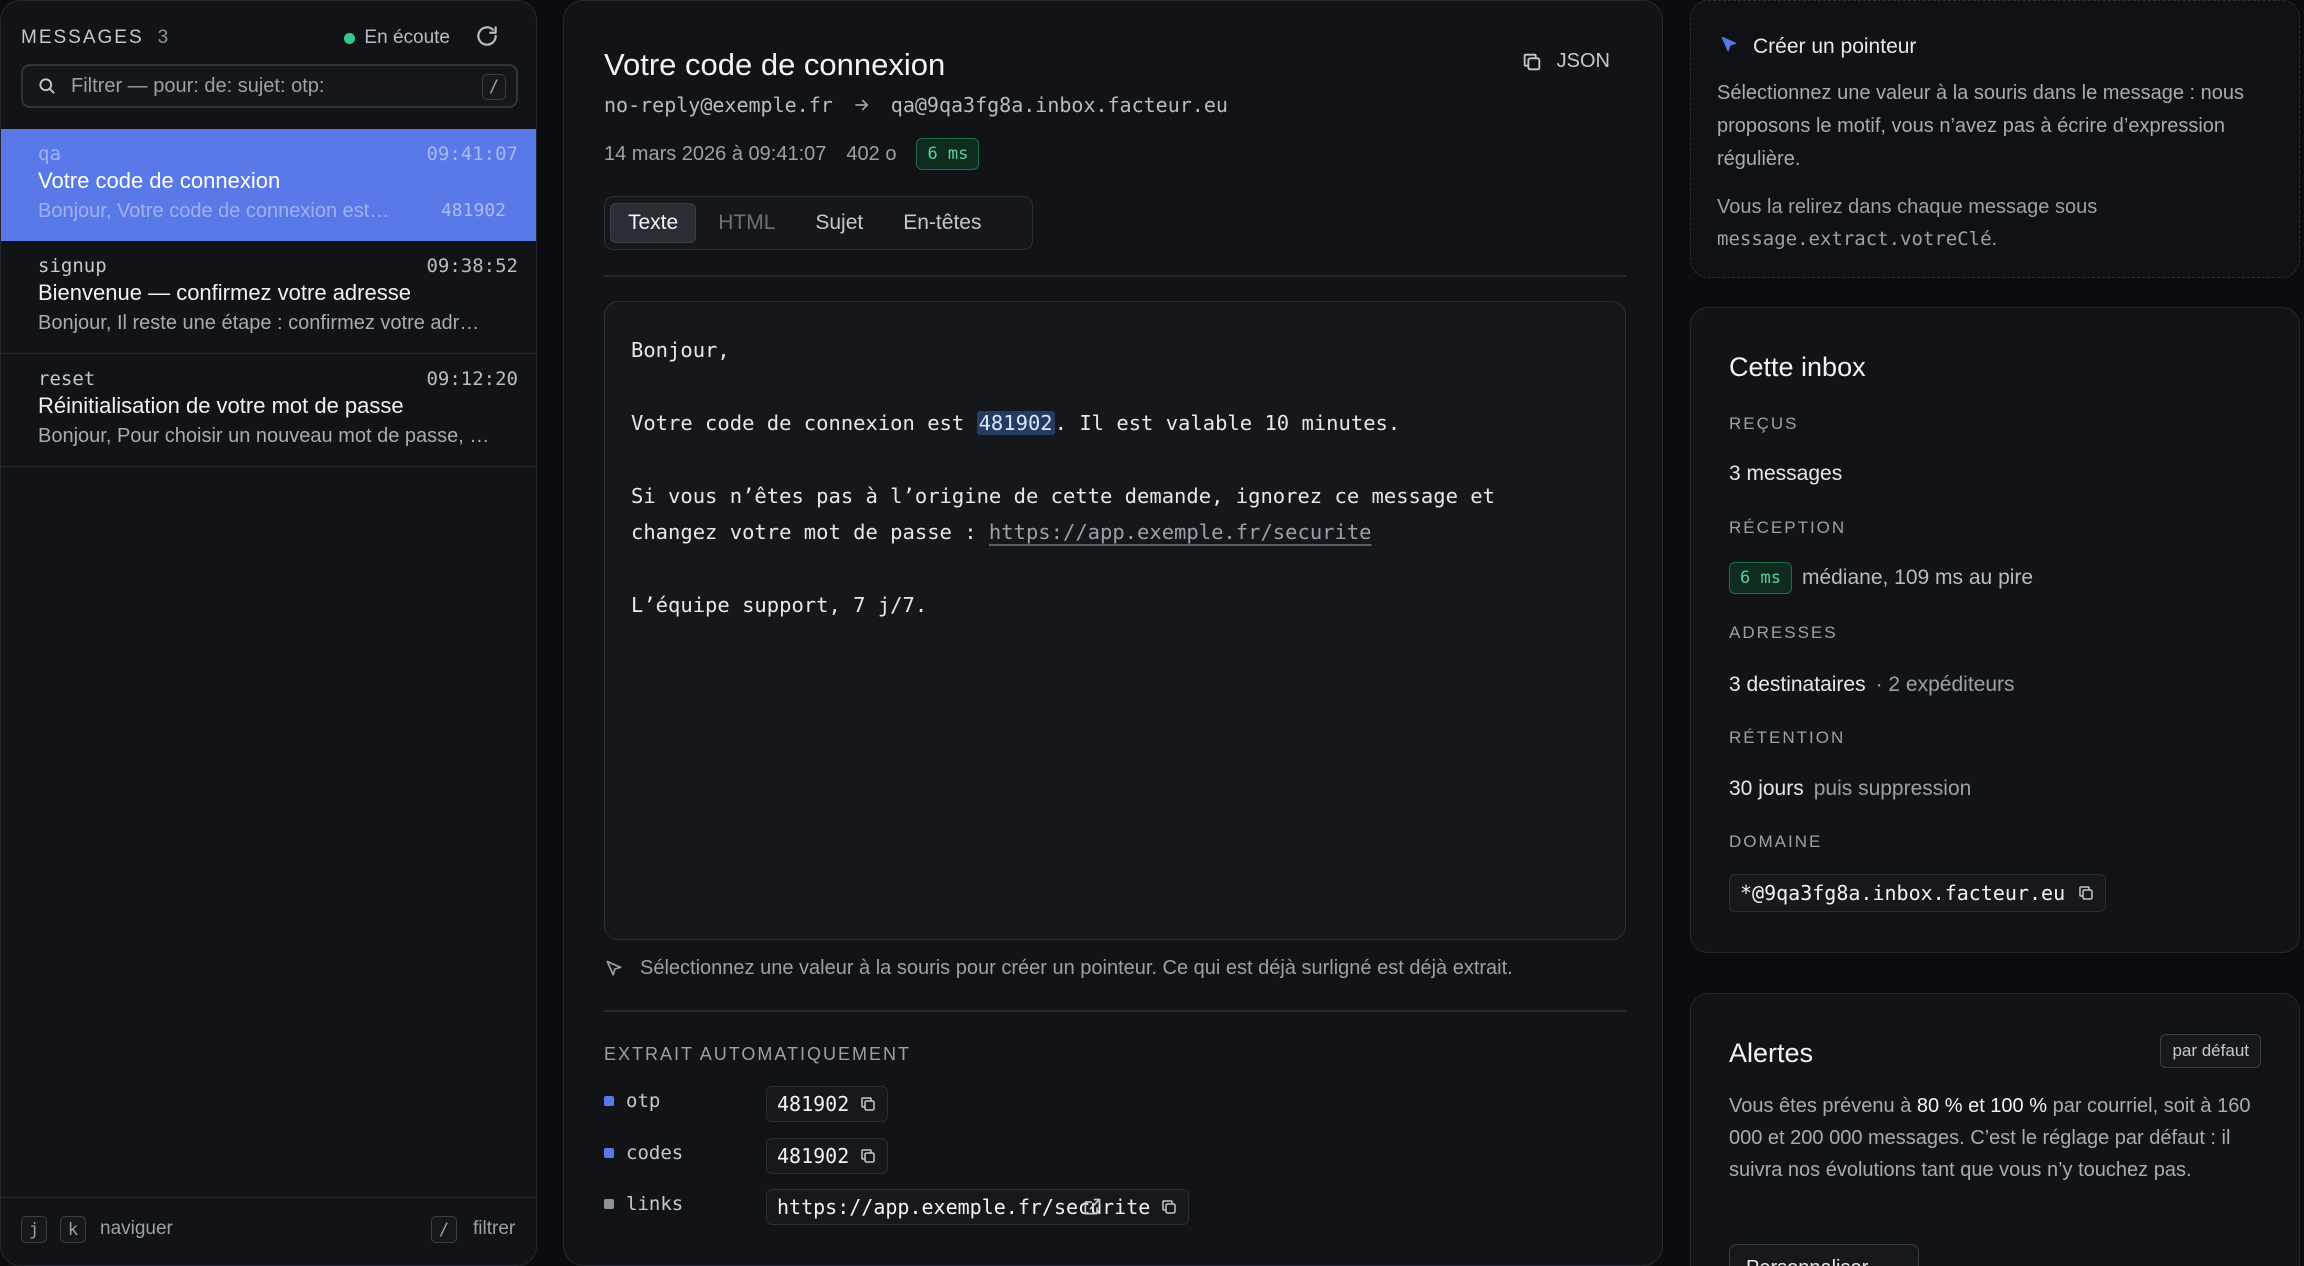 The width and height of the screenshot is (2304, 1266). I want to click on refresh-icon, so click(487, 36).